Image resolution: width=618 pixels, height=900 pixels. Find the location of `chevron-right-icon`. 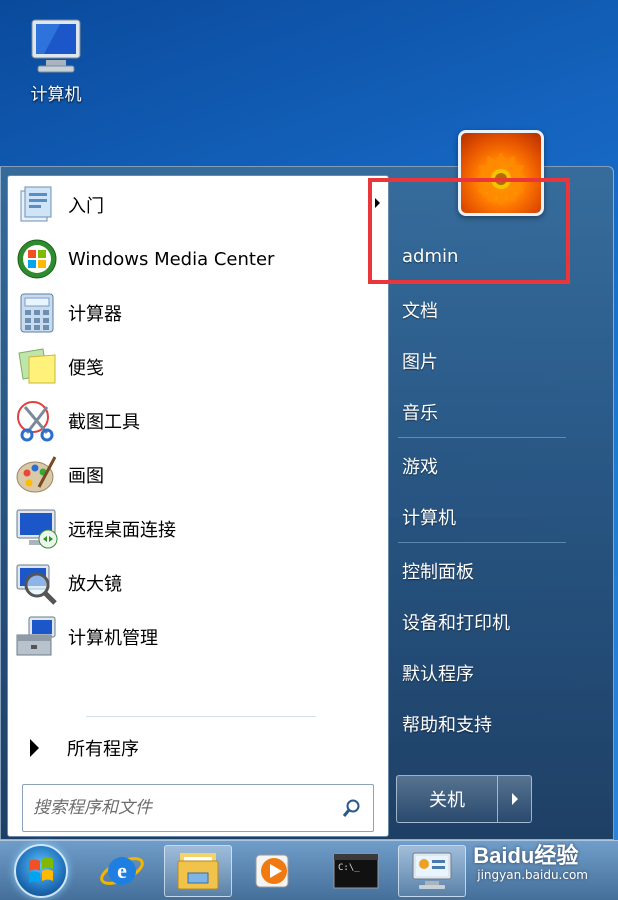

chevron-right-icon is located at coordinates (514, 799).